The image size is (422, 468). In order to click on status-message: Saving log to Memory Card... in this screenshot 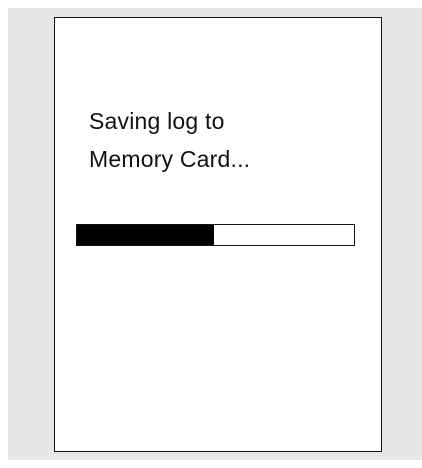, I will do `click(169, 140)`.